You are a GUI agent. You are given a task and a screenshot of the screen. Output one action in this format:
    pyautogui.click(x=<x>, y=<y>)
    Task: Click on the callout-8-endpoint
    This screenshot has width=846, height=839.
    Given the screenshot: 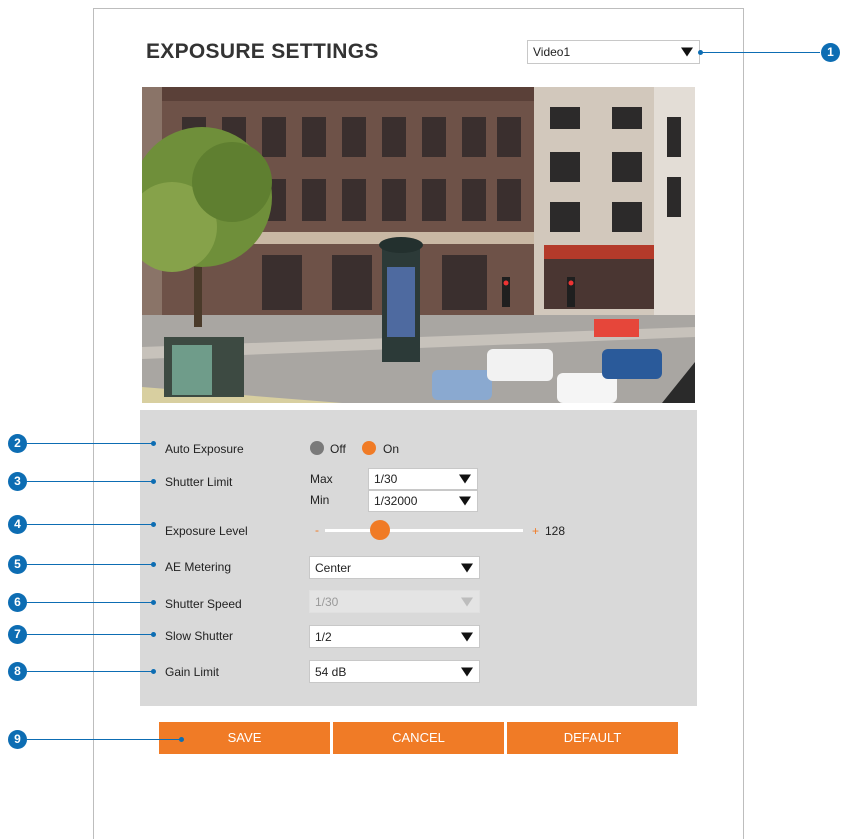 What is the action you would take?
    pyautogui.click(x=153, y=671)
    